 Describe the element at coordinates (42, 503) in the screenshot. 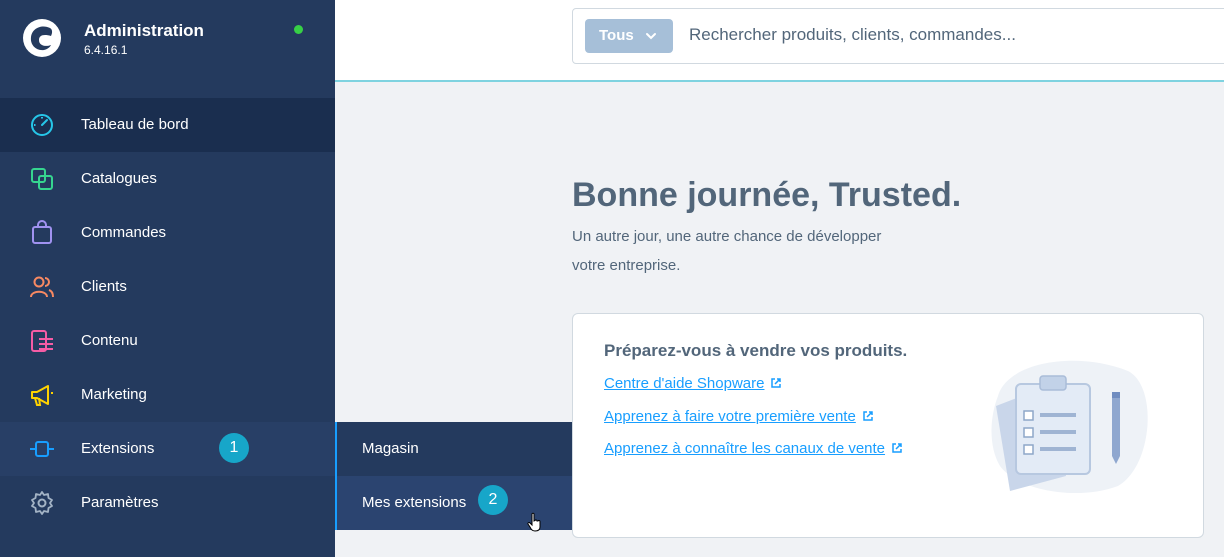

I see `settings-icon` at that location.